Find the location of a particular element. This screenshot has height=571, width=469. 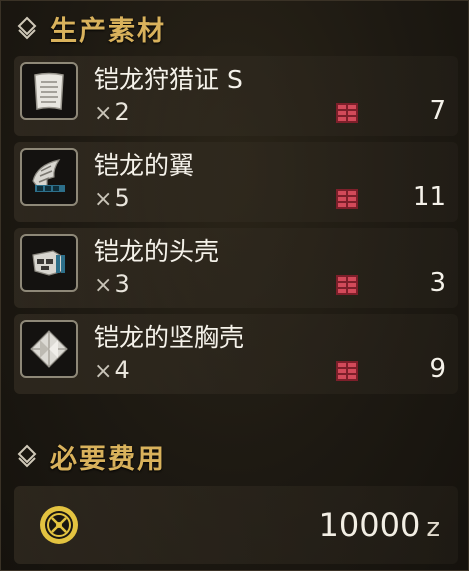

chest-shell-icon is located at coordinates (49, 349).